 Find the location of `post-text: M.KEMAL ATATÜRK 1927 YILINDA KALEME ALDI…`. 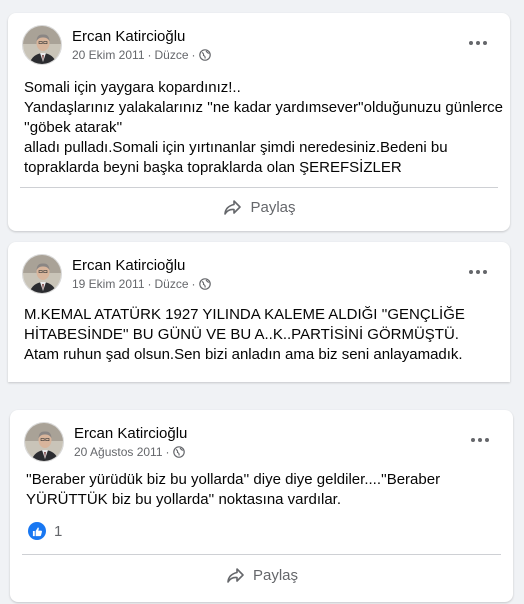

post-text: M.KEMAL ATATÜRK 1927 YILINDA KALEME ALDI… is located at coordinates (244, 334).